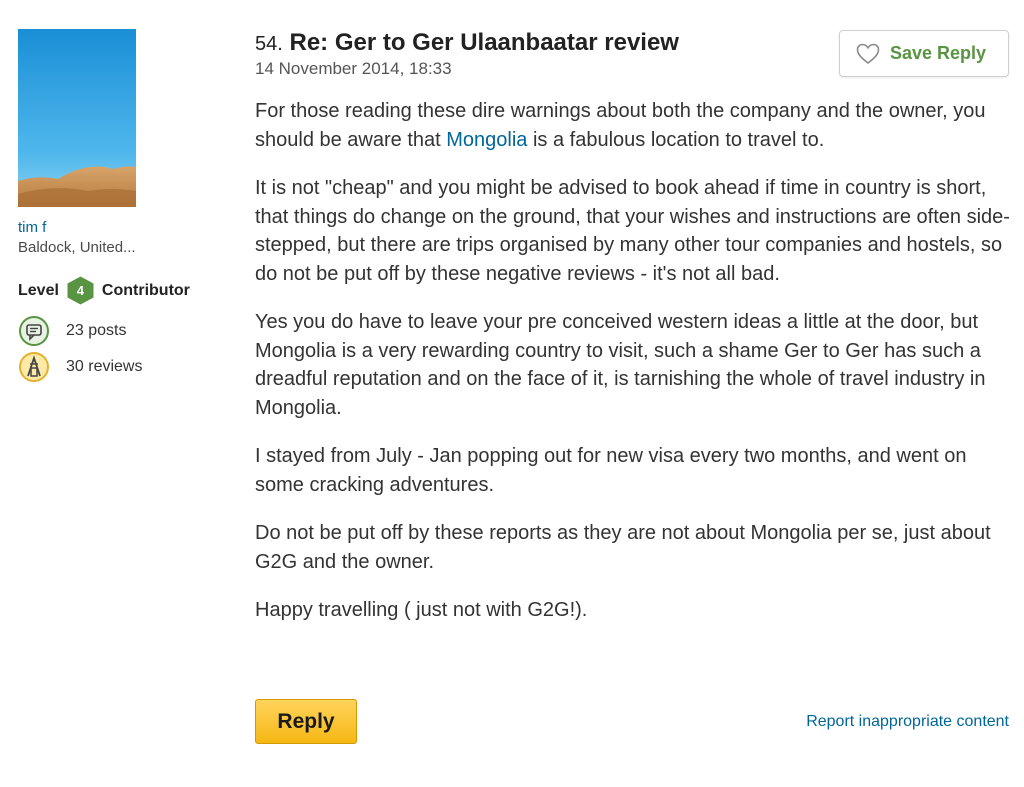 This screenshot has height=787, width=1024. What do you see at coordinates (38, 290) in the screenshot?
I see `level-label: Level` at bounding box center [38, 290].